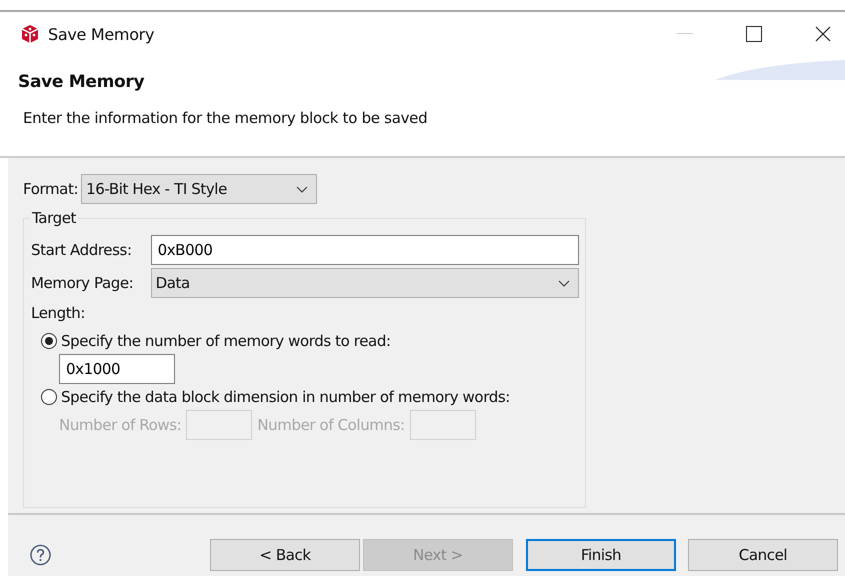  What do you see at coordinates (49, 341) in the screenshot?
I see `radio-button` at bounding box center [49, 341].